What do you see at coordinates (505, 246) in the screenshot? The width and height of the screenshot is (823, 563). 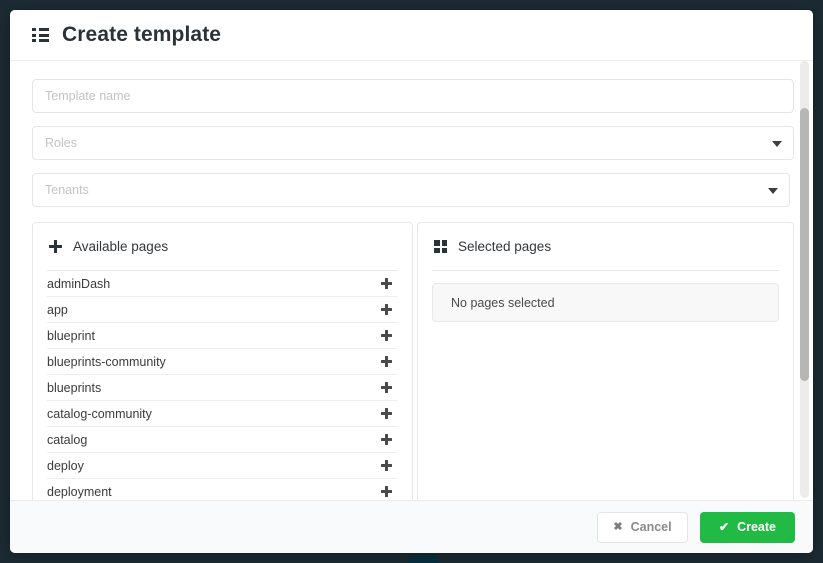 I see `selected-pages-title: Selected pages` at bounding box center [505, 246].